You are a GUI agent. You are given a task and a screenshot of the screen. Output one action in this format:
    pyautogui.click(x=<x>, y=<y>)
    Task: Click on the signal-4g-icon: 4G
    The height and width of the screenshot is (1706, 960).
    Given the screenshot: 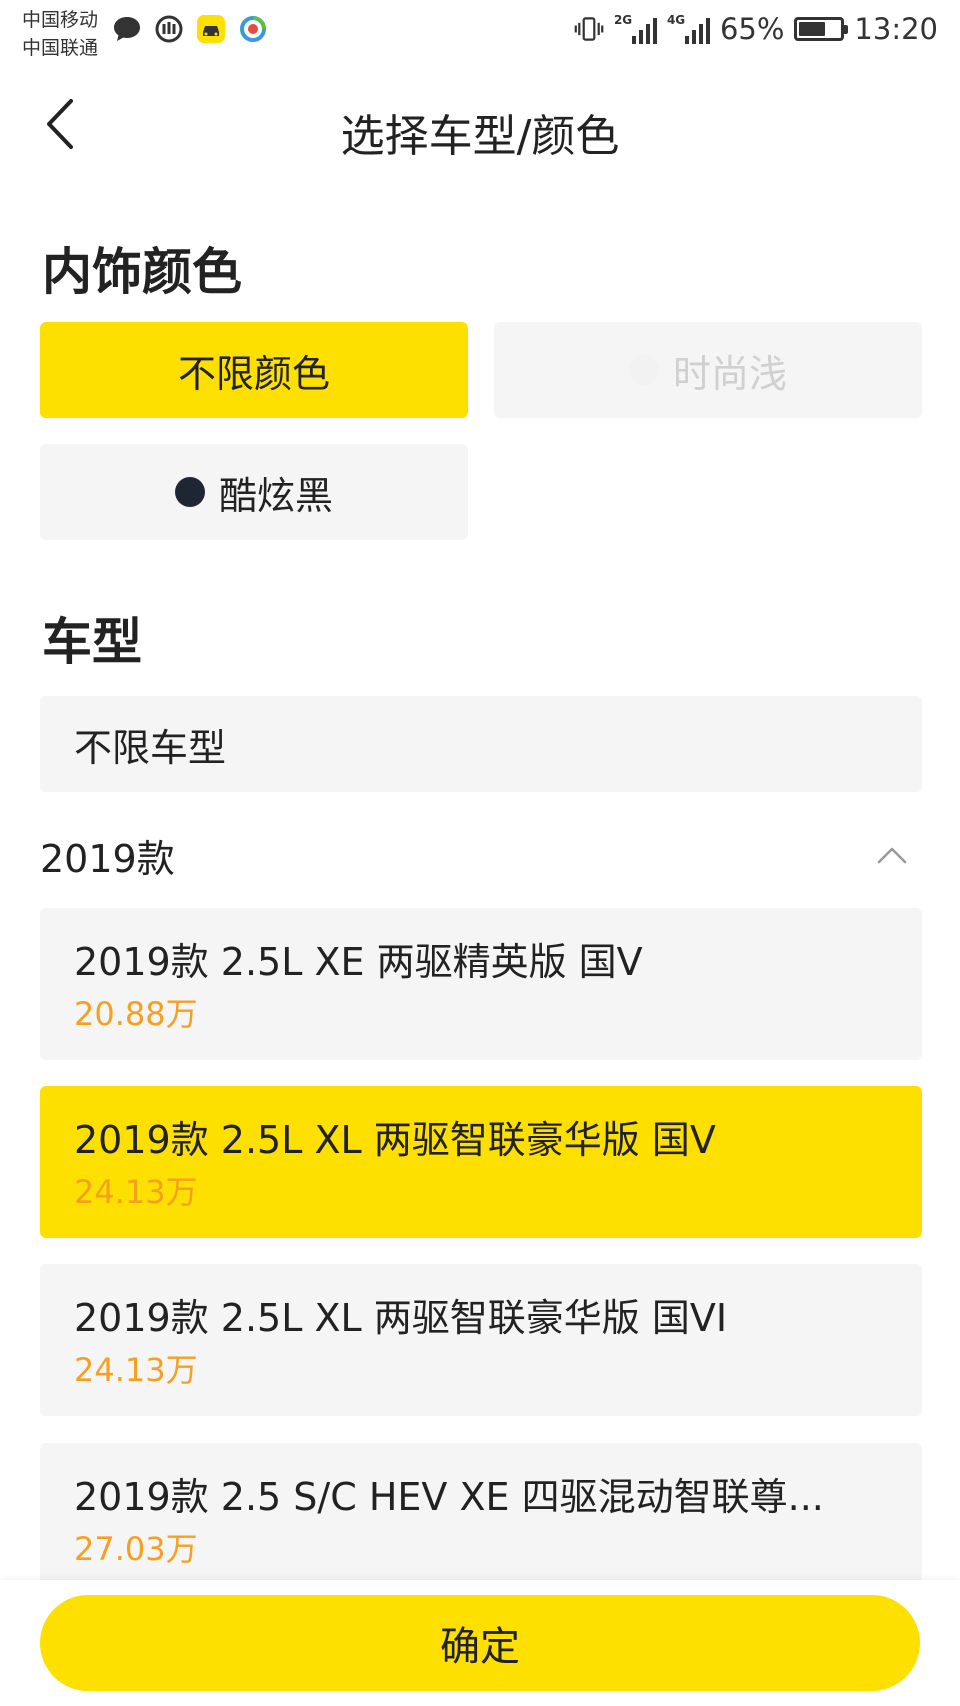 What is the action you would take?
    pyautogui.click(x=688, y=29)
    